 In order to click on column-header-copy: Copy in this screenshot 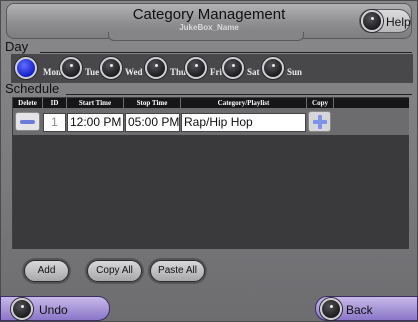, I will do `click(320, 103)`.